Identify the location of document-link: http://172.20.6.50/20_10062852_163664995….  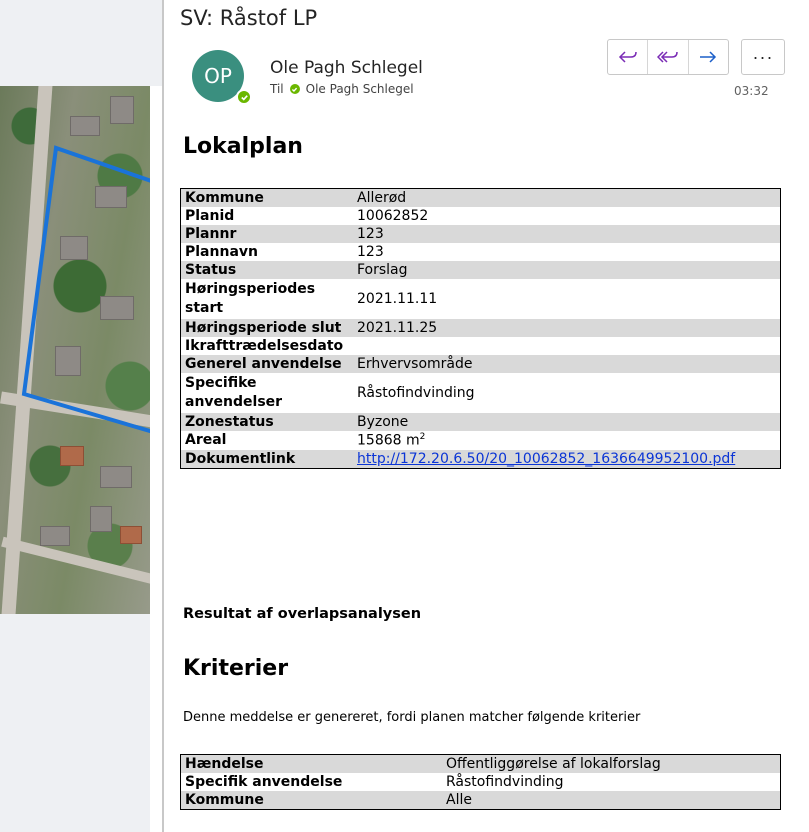
(546, 459).